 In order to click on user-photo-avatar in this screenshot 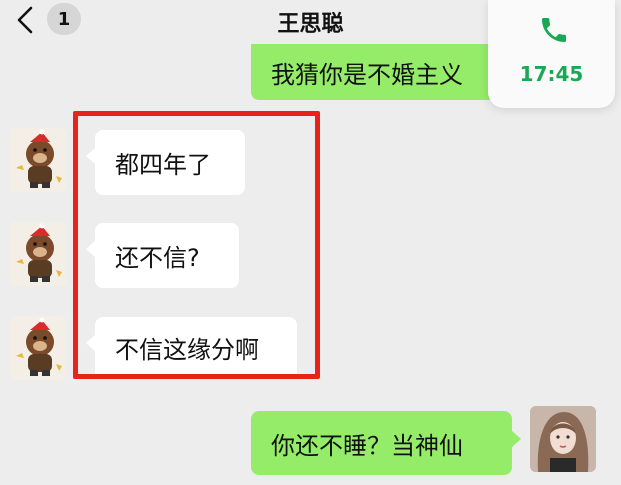, I will do `click(563, 439)`.